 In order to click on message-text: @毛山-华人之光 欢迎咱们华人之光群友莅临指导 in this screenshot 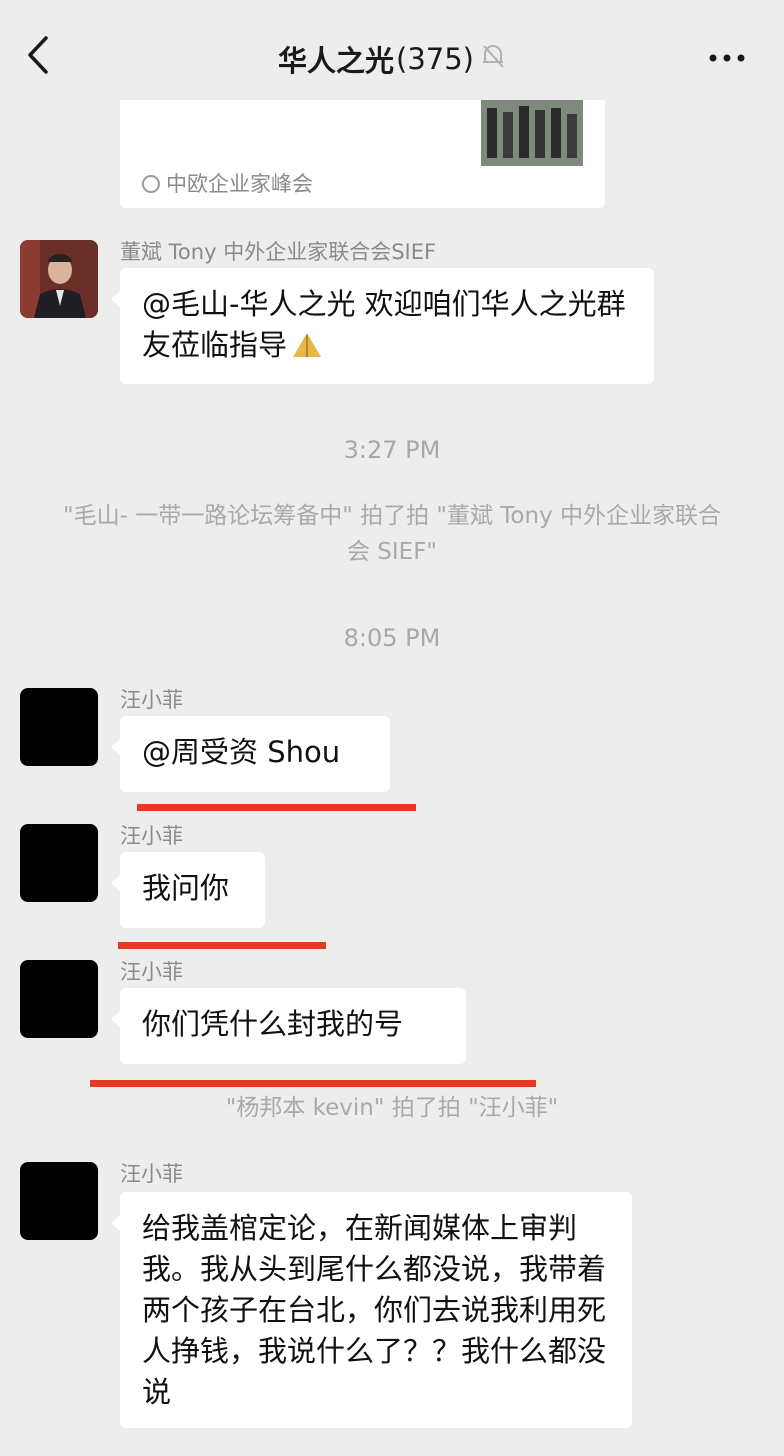, I will do `click(384, 324)`.